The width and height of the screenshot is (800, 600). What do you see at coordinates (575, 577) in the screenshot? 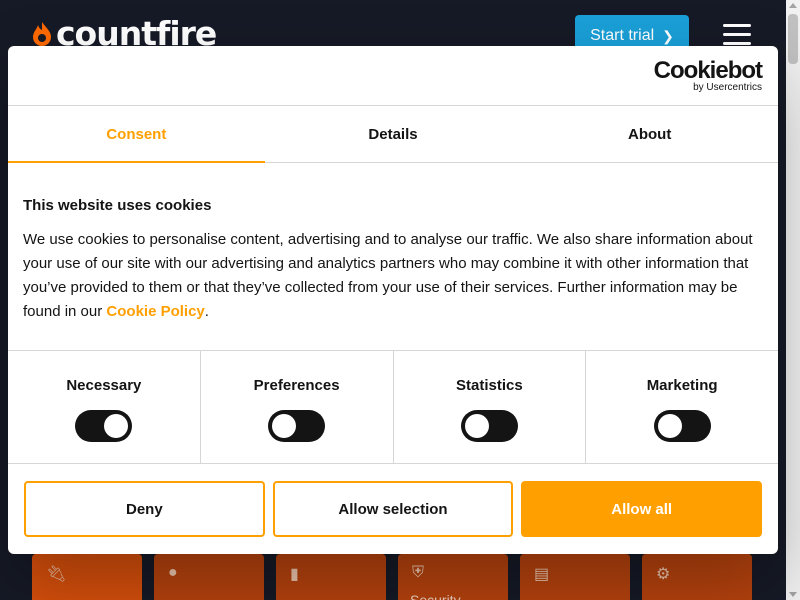
I see `feature-card: ▤` at bounding box center [575, 577].